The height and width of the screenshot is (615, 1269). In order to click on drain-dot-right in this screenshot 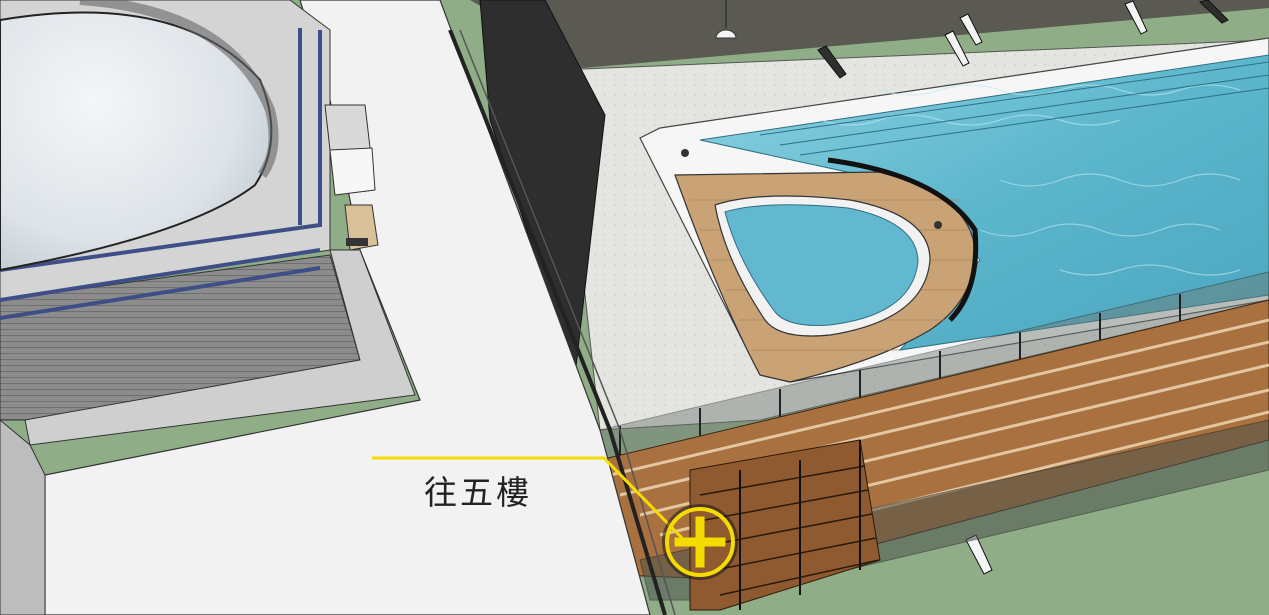, I will do `click(938, 225)`.